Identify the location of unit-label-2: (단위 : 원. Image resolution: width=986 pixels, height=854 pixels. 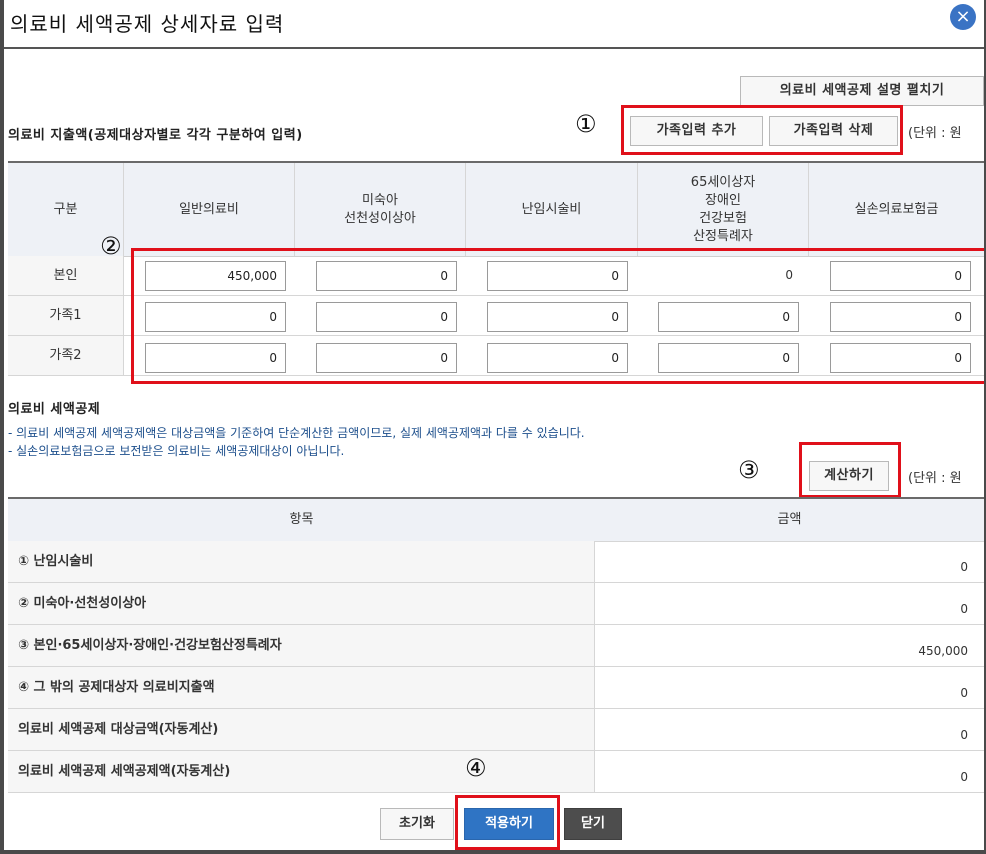
(935, 478).